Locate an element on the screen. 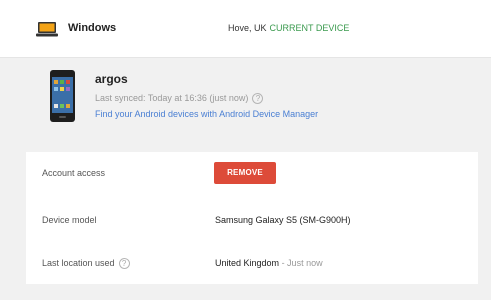 This screenshot has width=491, height=300. device-location-text: Hove, UK is located at coordinates (247, 28).